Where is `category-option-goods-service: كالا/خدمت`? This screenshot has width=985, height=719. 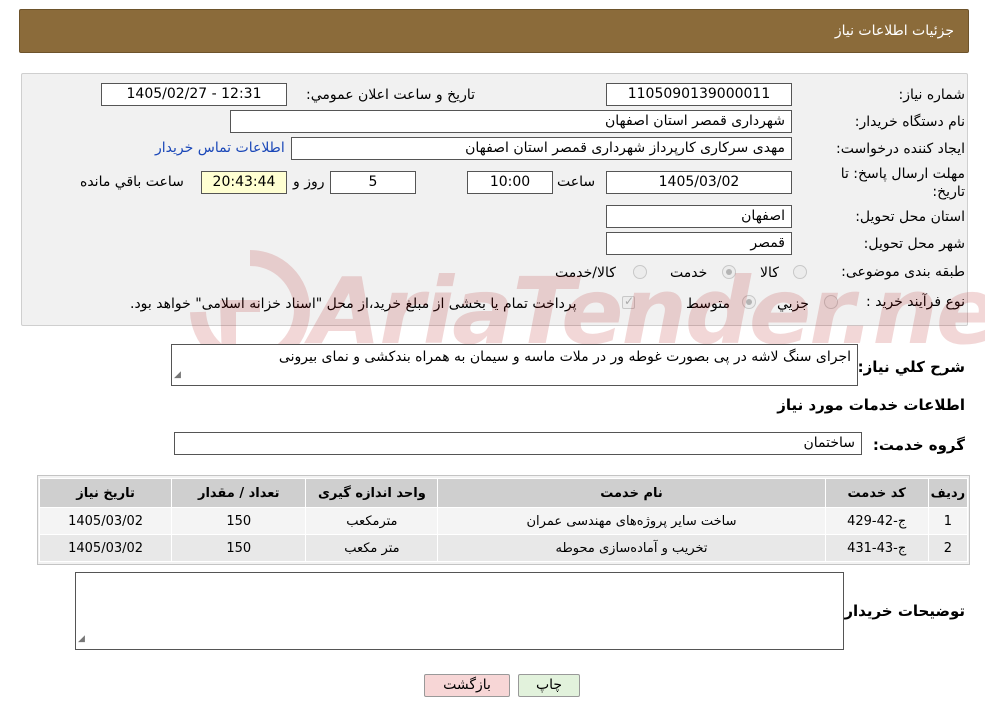 category-option-goods-service: كالا/خدمت is located at coordinates (585, 273).